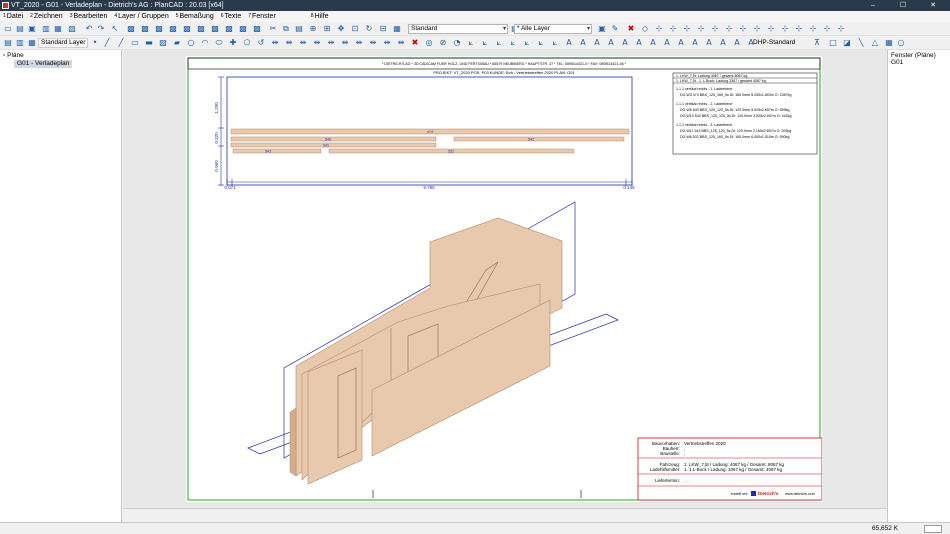 The width and height of the screenshot is (950, 534). What do you see at coordinates (201, 29) in the screenshot?
I see `view-6-icon: ▩` at bounding box center [201, 29].